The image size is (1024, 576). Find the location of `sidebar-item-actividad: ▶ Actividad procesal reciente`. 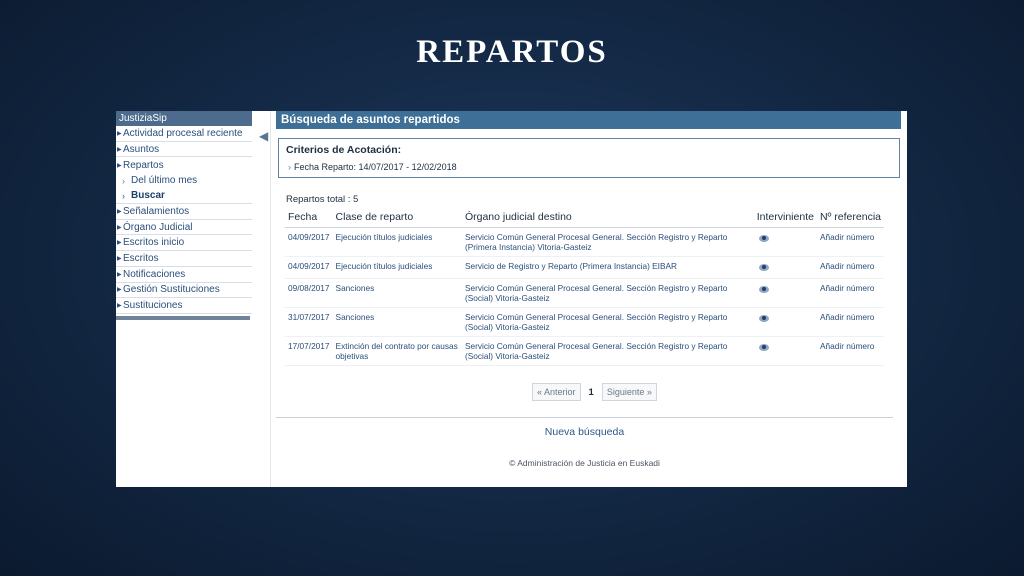

sidebar-item-actividad: ▶ Actividad procesal reciente is located at coordinates (184, 134).